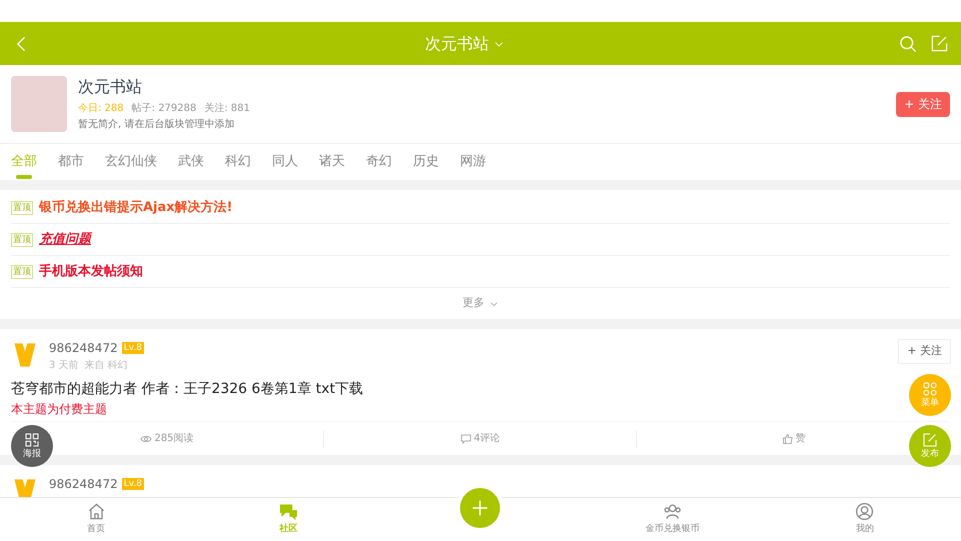 Image resolution: width=961 pixels, height=541 pixels. Describe the element at coordinates (24, 176) in the screenshot. I see `tab-underline` at that location.